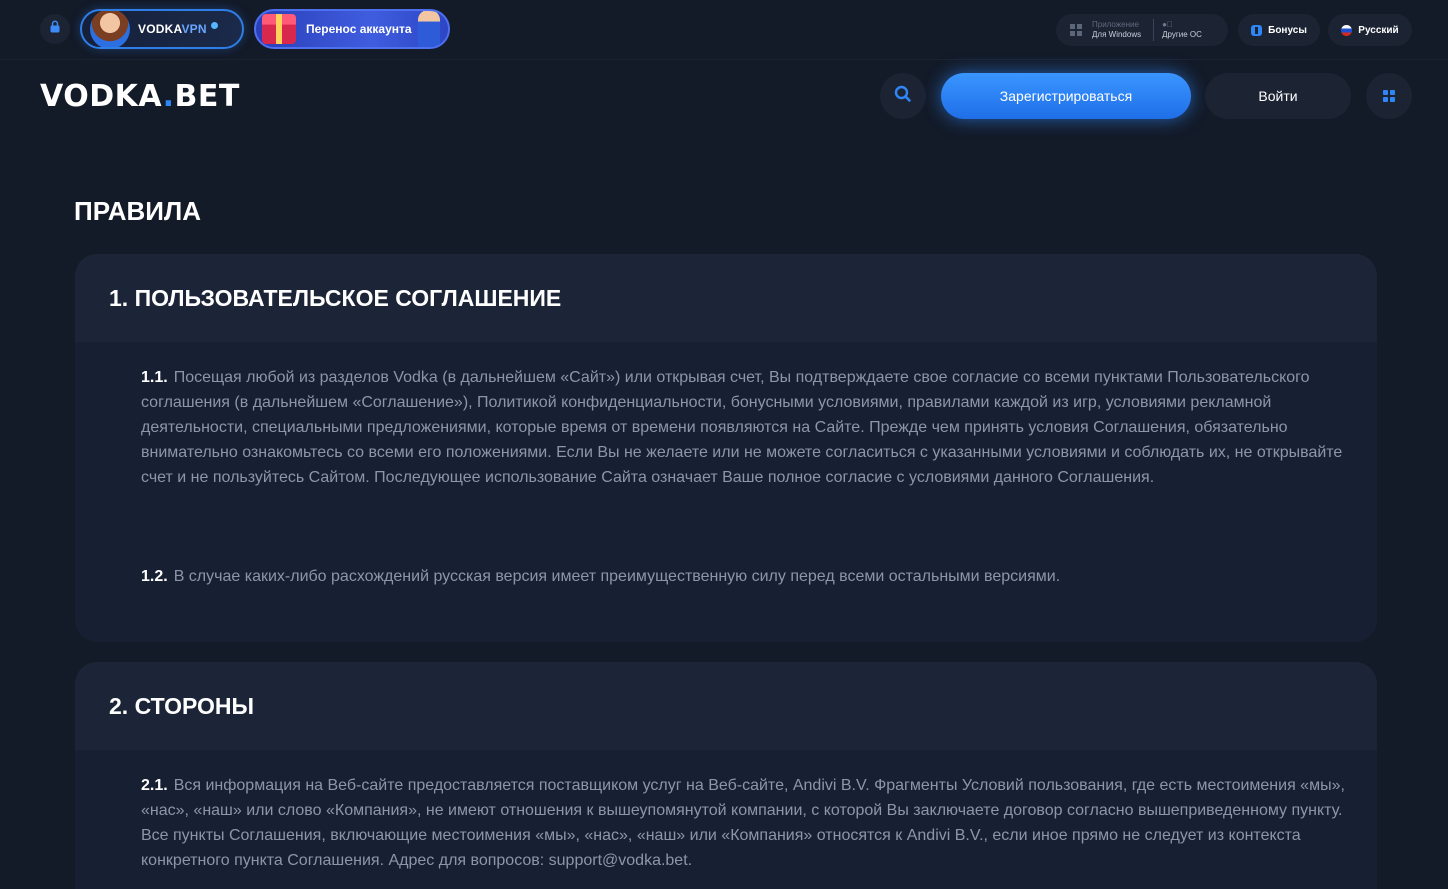 Image resolution: width=1448 pixels, height=889 pixels. What do you see at coordinates (428, 29) in the screenshot?
I see `mascot-figure-image` at bounding box center [428, 29].